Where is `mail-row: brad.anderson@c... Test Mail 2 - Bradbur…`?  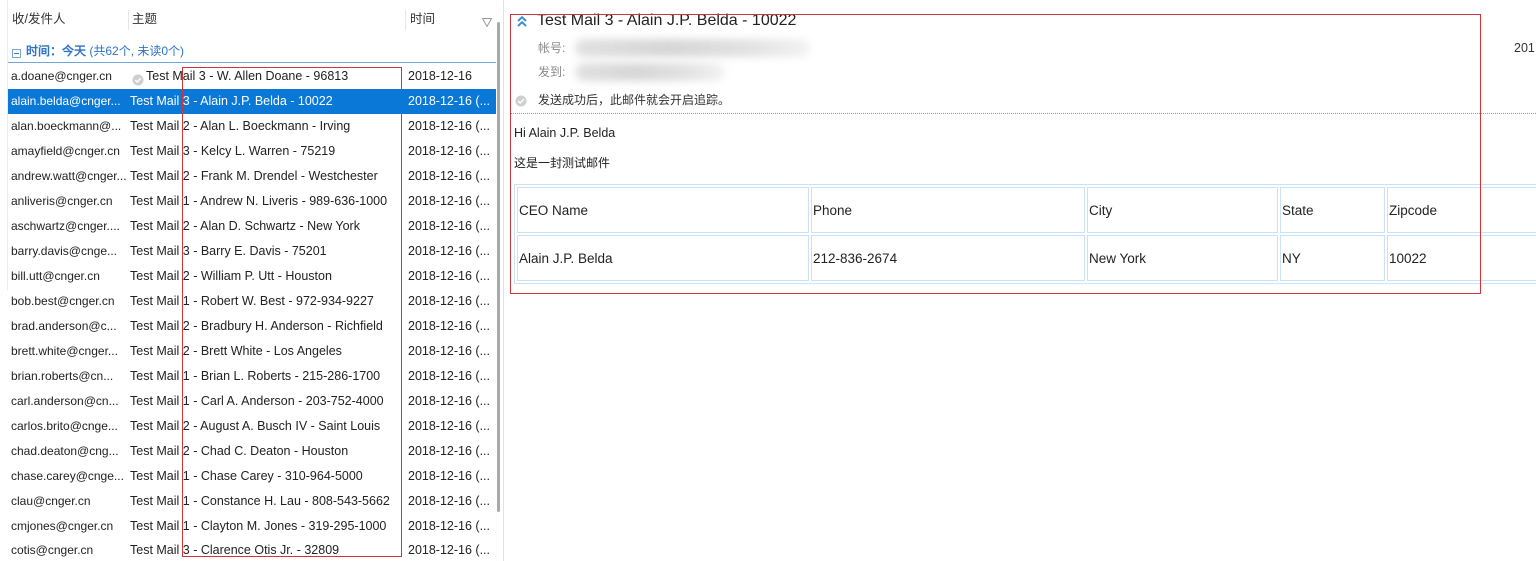
mail-row: brad.anderson@c... Test Mail 2 - Bradbur… is located at coordinates (252, 326).